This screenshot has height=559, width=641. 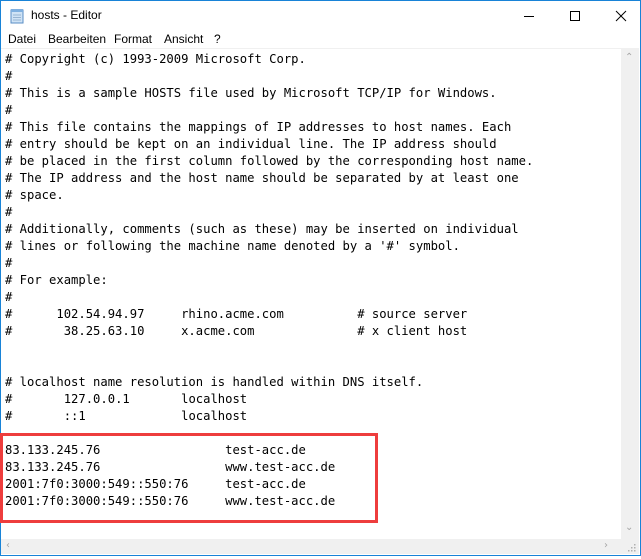 What do you see at coordinates (320, 16) in the screenshot?
I see `title-bar: hosts - Editor` at bounding box center [320, 16].